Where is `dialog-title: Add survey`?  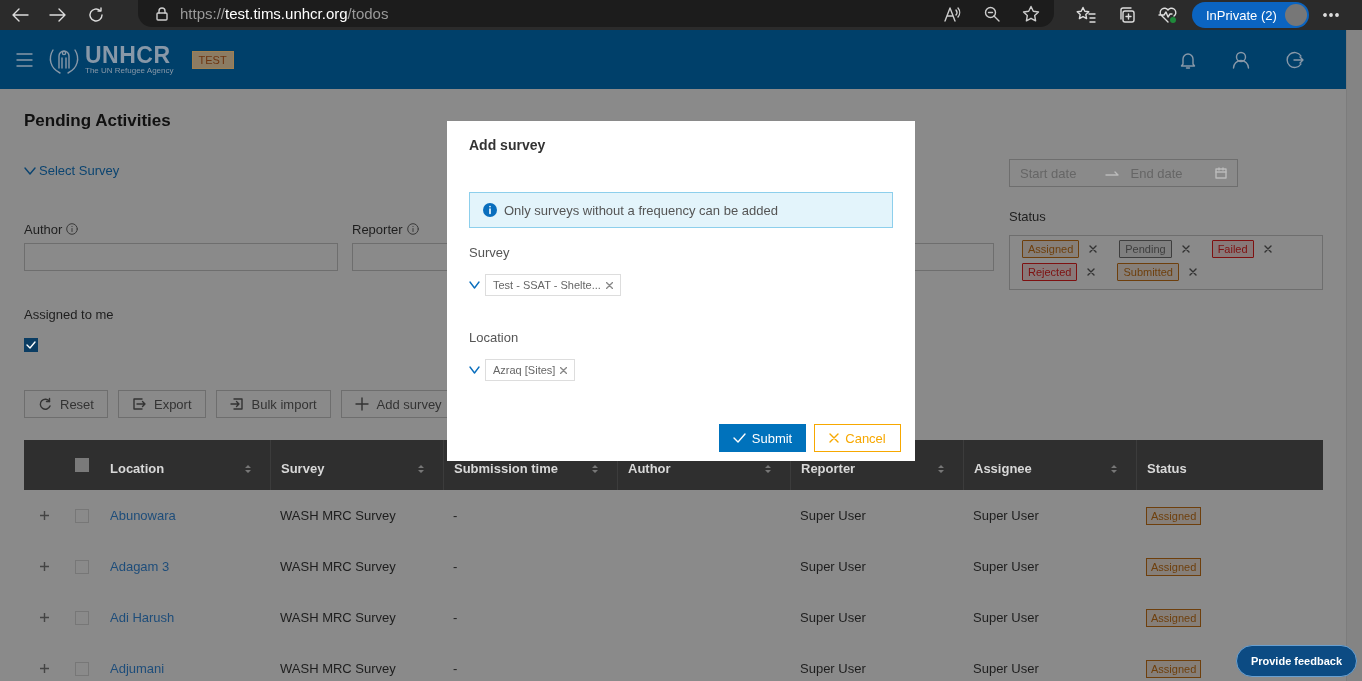 dialog-title: Add survey is located at coordinates (508, 145).